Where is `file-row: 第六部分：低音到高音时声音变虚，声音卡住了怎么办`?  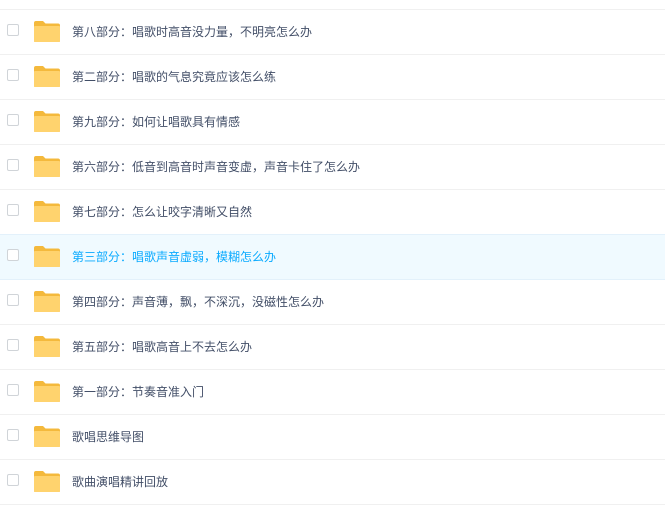 file-row: 第六部分：低音到高音时声音变虚，声音卡住了怎么办 is located at coordinates (332, 167).